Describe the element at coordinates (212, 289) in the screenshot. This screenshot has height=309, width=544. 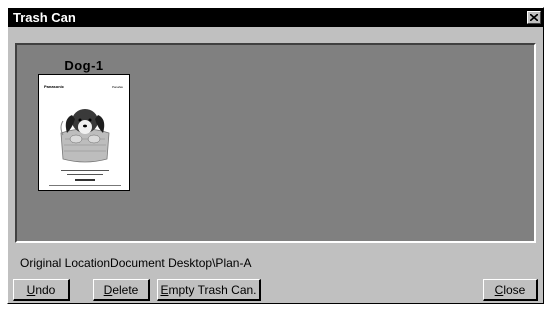
I see `empty-label-rest: mpty Trash Can.` at that location.